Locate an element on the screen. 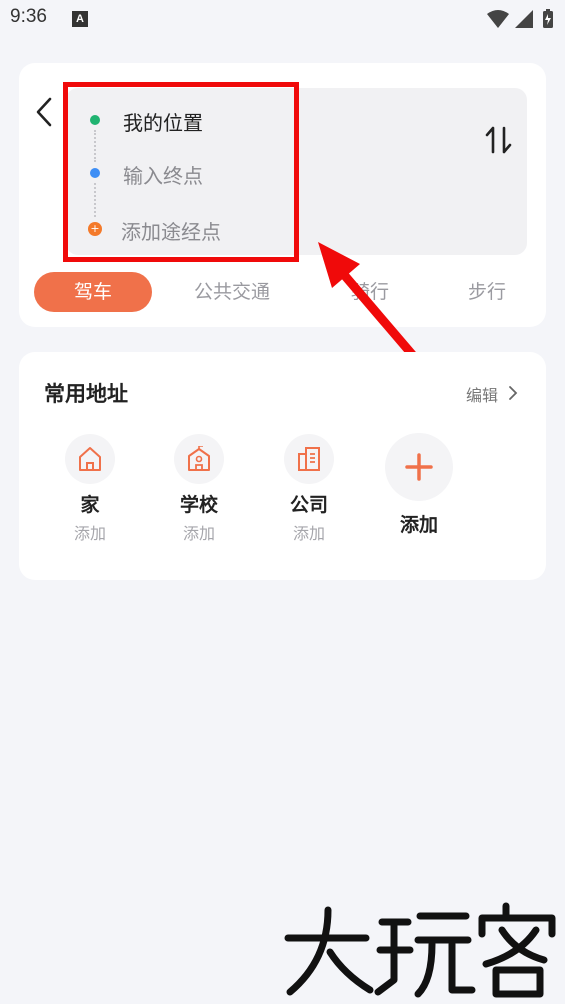  back-button is located at coordinates (44, 112).